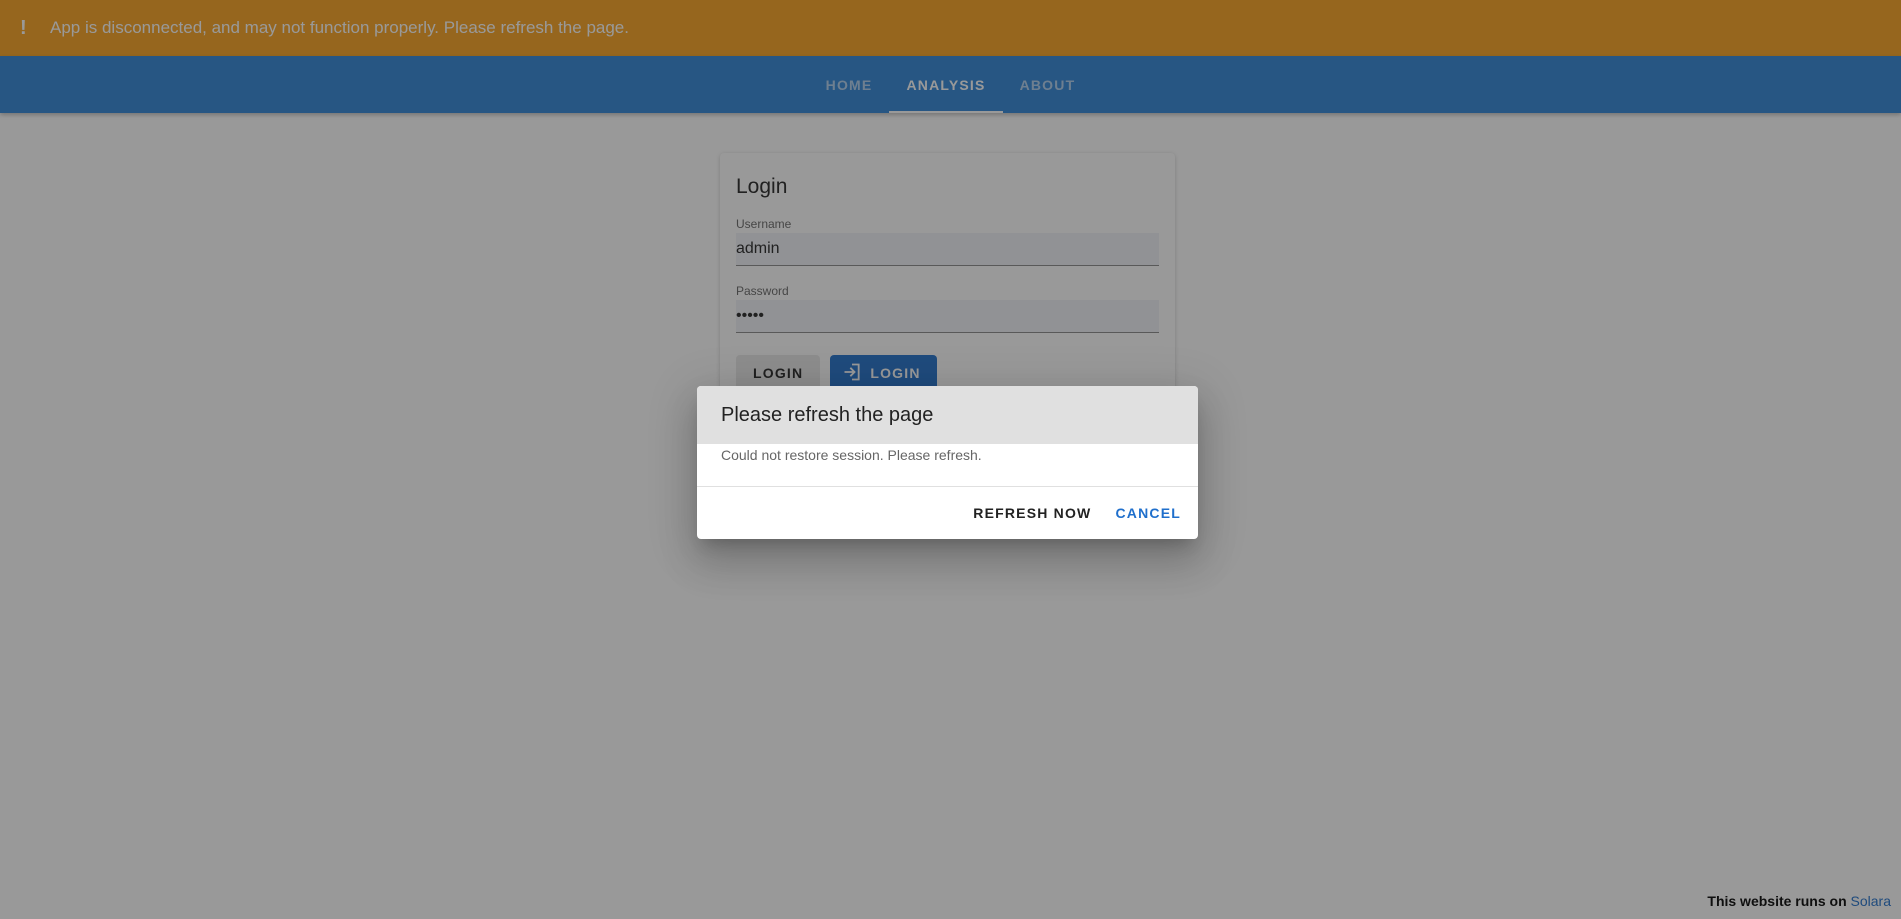 This screenshot has width=1901, height=919. What do you see at coordinates (1032, 513) in the screenshot?
I see `refresh-now-button: REFRESH NOW` at bounding box center [1032, 513].